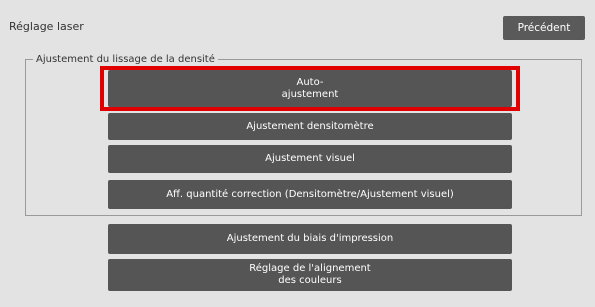 The image size is (595, 307). Describe the element at coordinates (46, 26) in the screenshot. I see `page-title: Réglage laser` at that location.